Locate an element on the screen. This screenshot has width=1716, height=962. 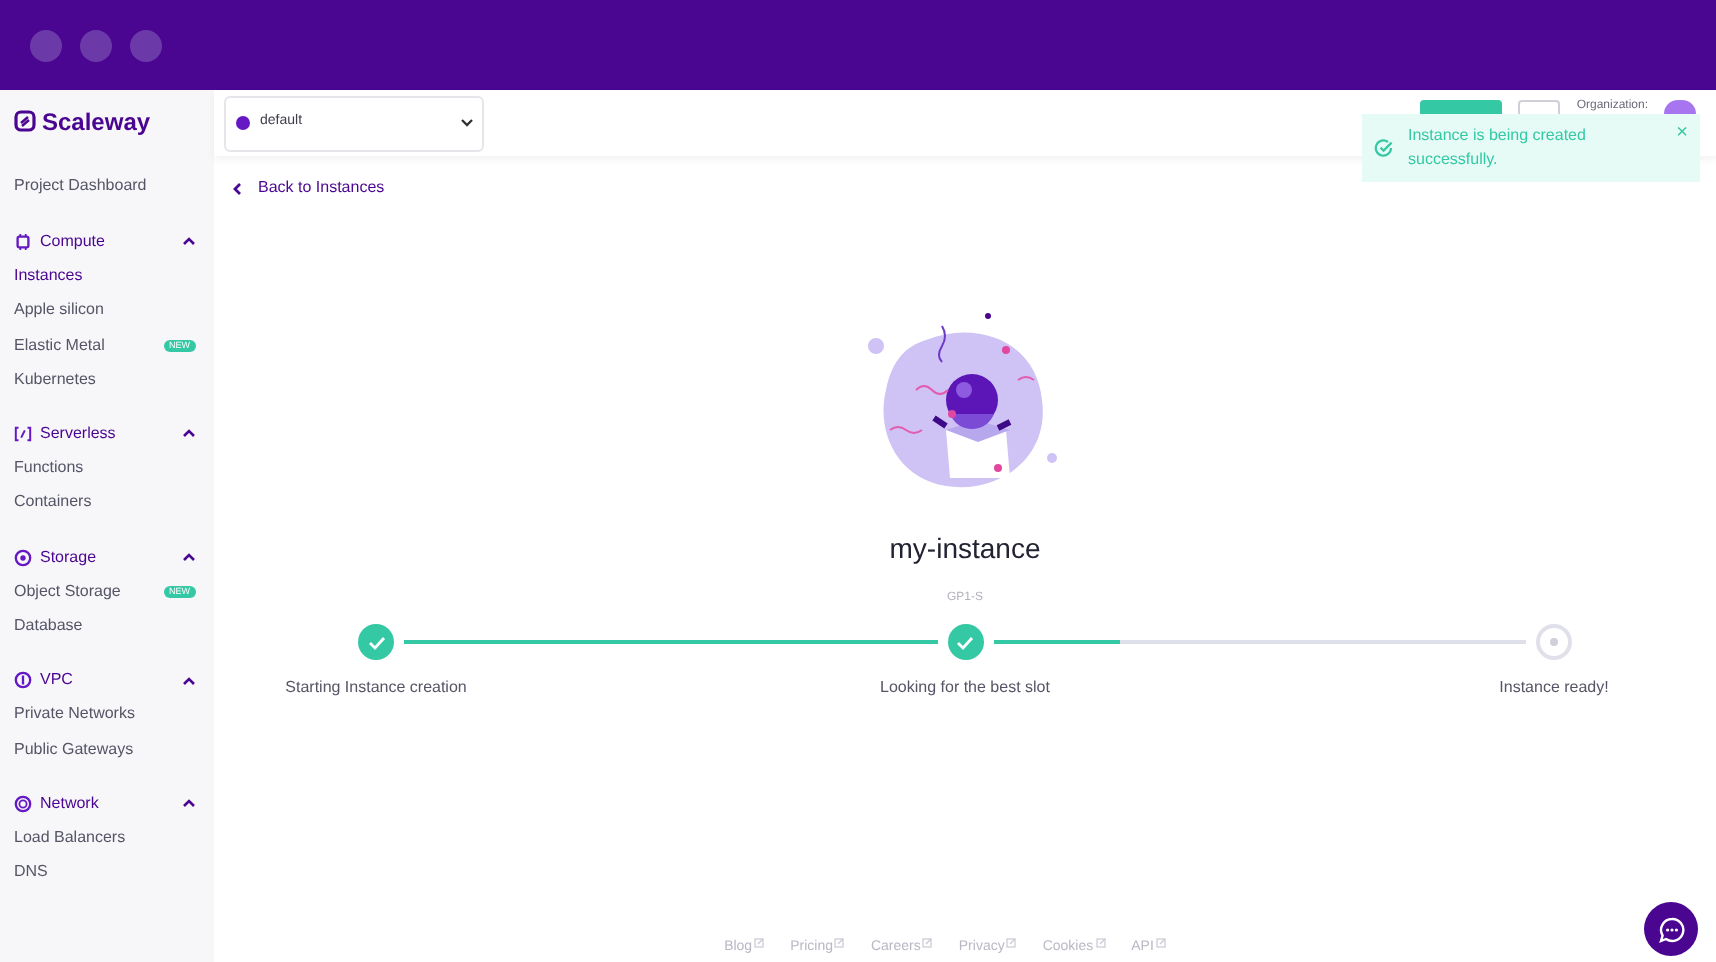
section-title: Network is located at coordinates (107, 803).